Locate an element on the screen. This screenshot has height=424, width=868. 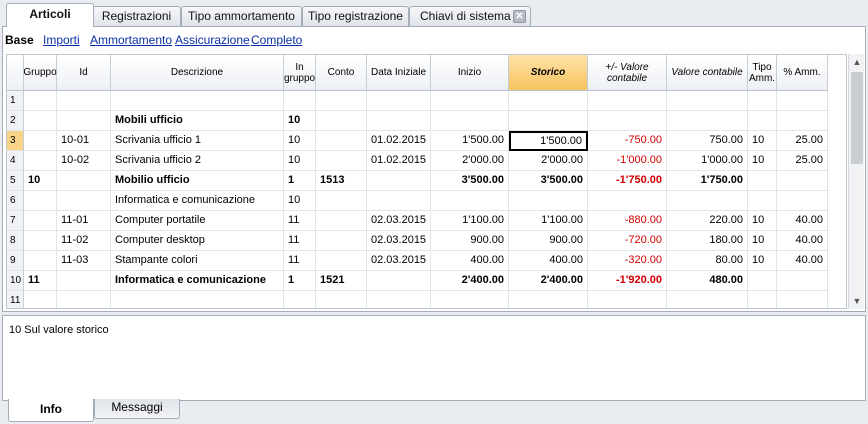
column-header: Gruppo is located at coordinates (40, 73).